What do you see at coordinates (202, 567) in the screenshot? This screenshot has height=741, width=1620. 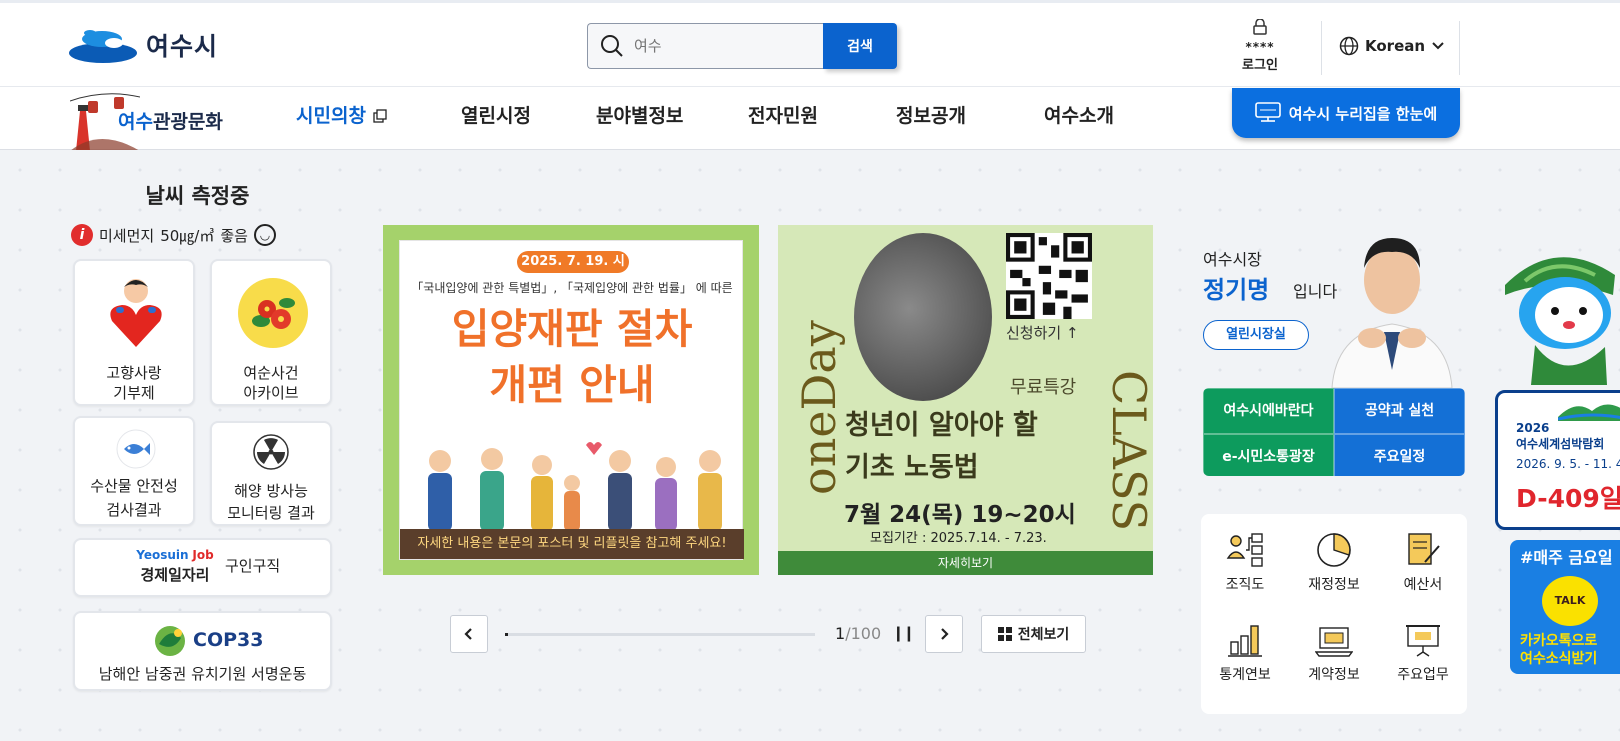 I see `quick-link-job-search: Yeosuin Job 경제일자리 구인구직` at bounding box center [202, 567].